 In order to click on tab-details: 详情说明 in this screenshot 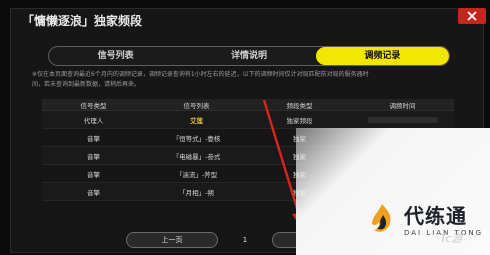, I will do `click(248, 56)`.